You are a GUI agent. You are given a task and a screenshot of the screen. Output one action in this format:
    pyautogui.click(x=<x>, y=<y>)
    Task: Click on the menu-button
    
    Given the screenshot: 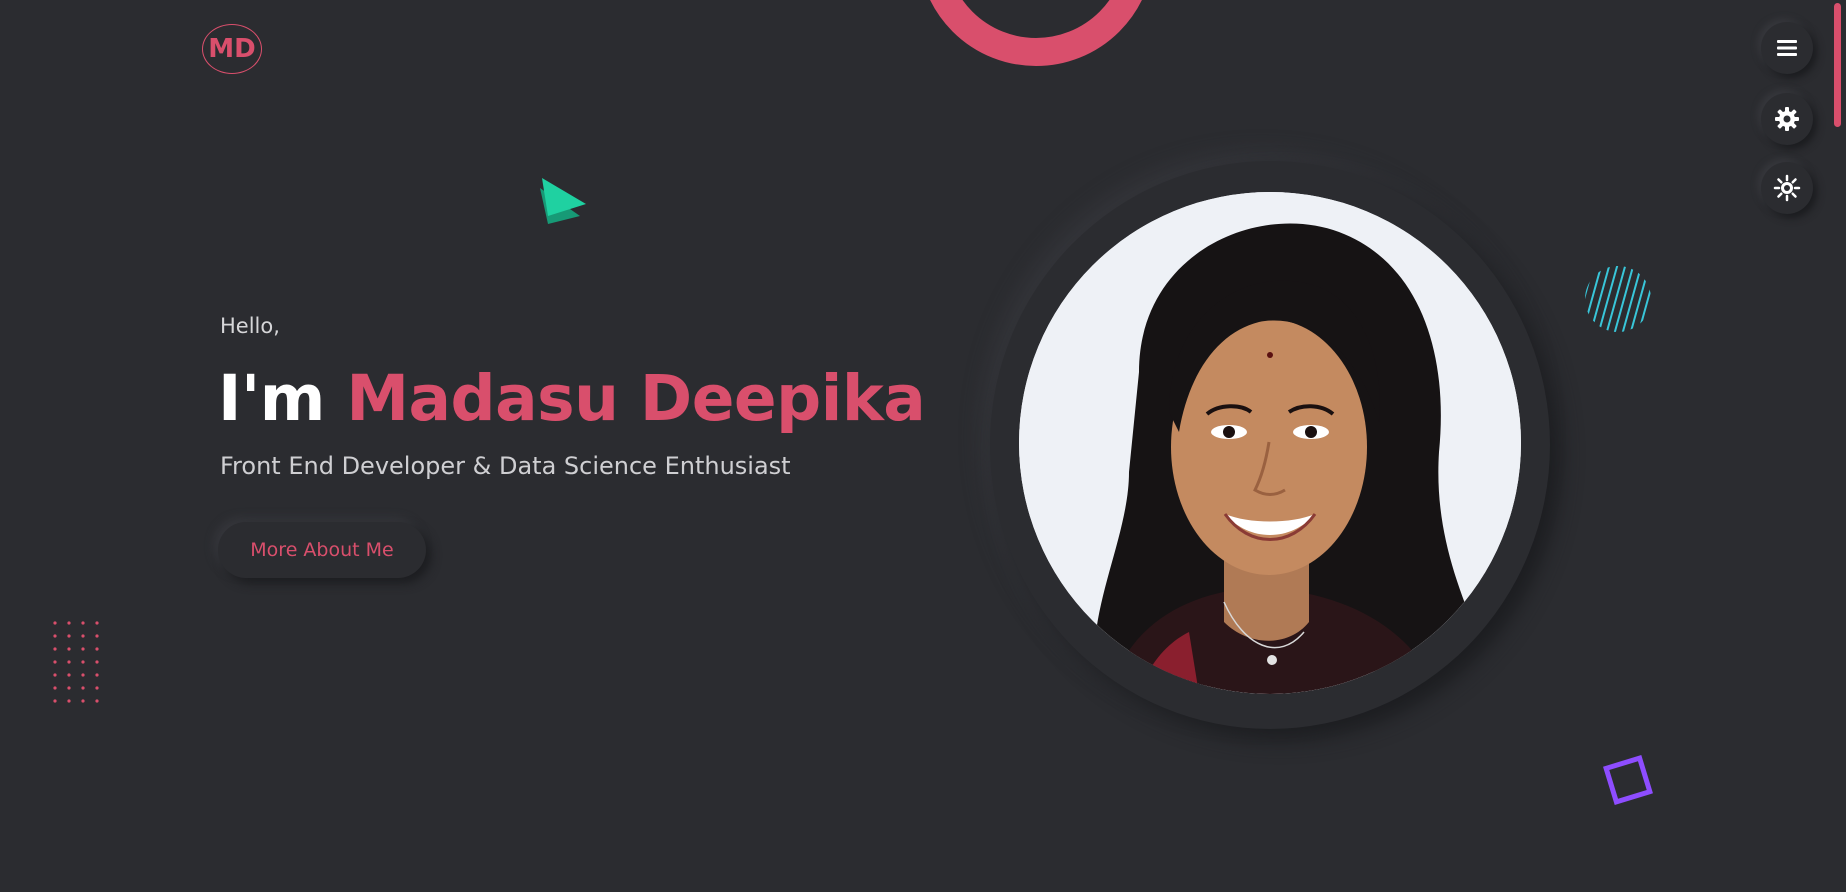 What is the action you would take?
    pyautogui.click(x=1787, y=48)
    